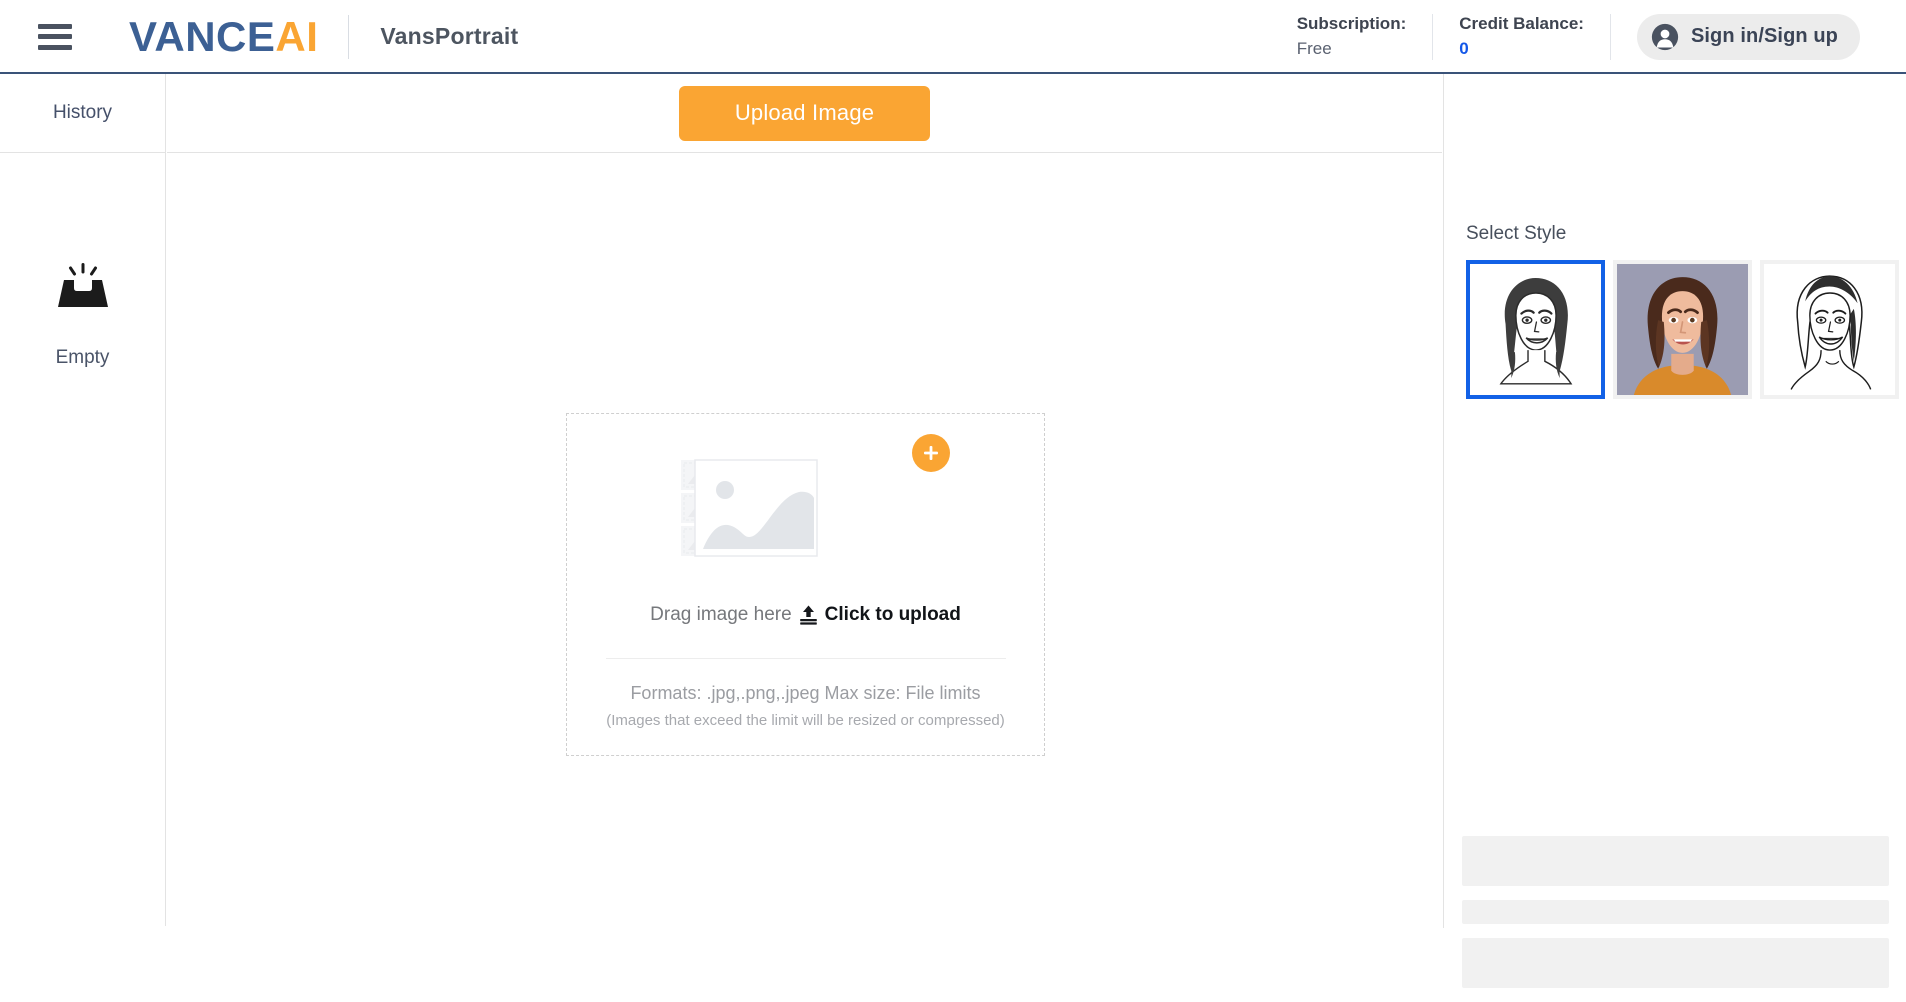  I want to click on history-empty-label: Empty, so click(82, 357).